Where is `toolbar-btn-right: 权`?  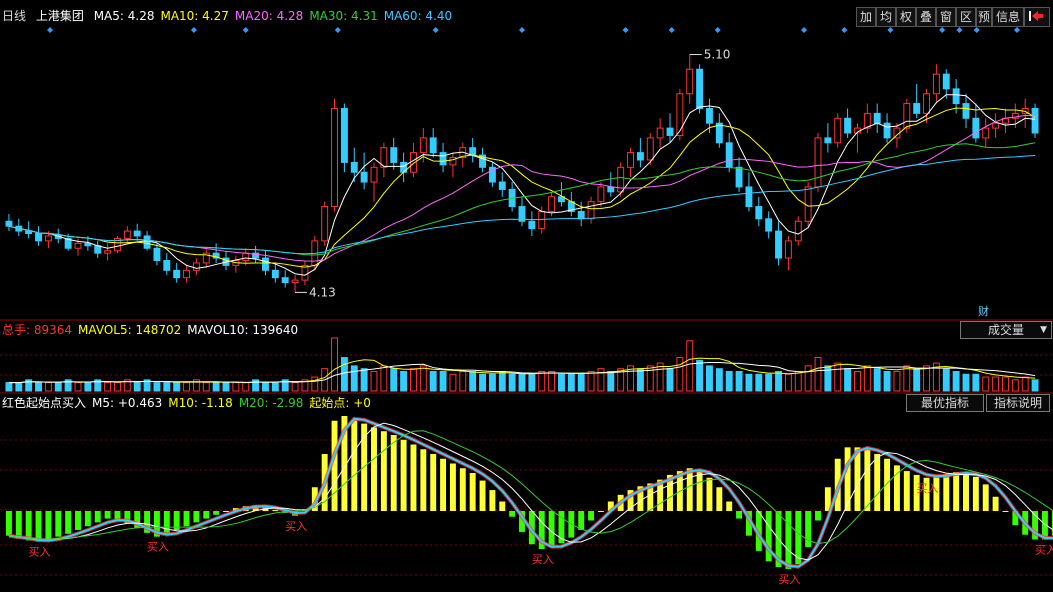
toolbar-btn-right: 权 is located at coordinates (906, 17).